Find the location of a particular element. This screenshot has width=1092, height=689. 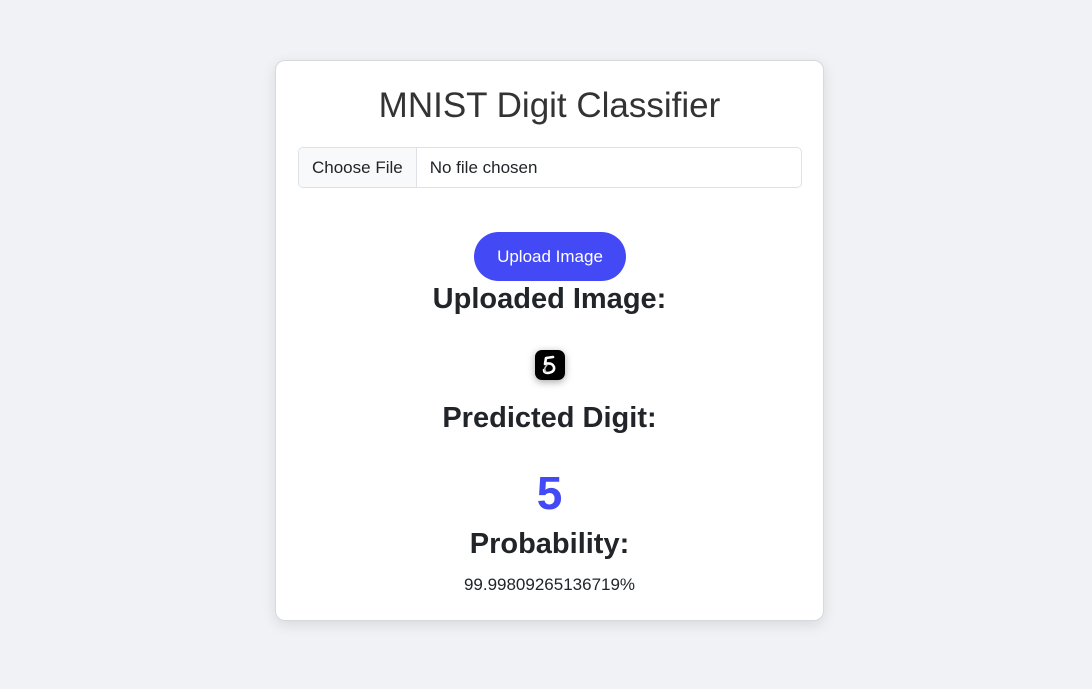

upload-image-button: Upload Image is located at coordinates (550, 256).